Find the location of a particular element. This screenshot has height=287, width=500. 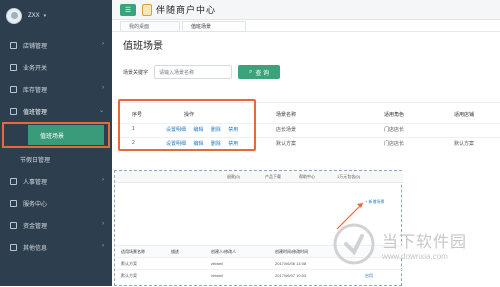

tab-shift-scene: 值班场景 is located at coordinates (214, 26).